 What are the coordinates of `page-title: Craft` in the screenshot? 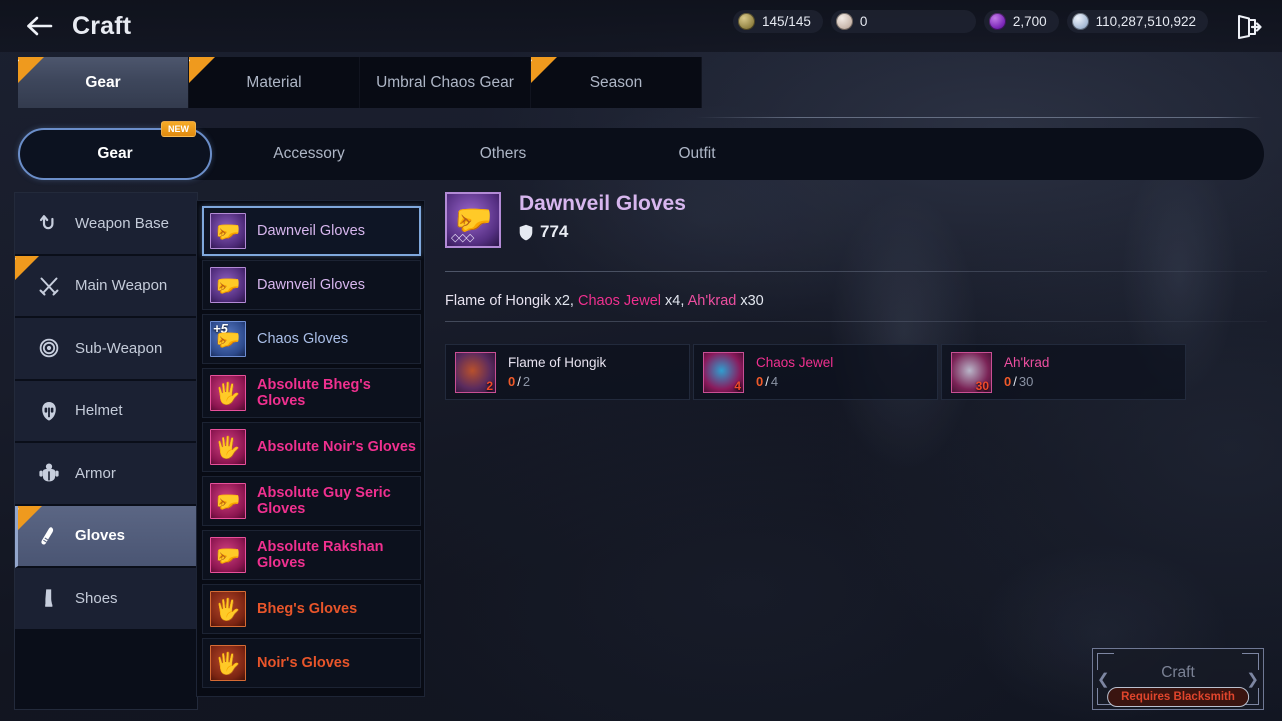 It's located at (102, 25).